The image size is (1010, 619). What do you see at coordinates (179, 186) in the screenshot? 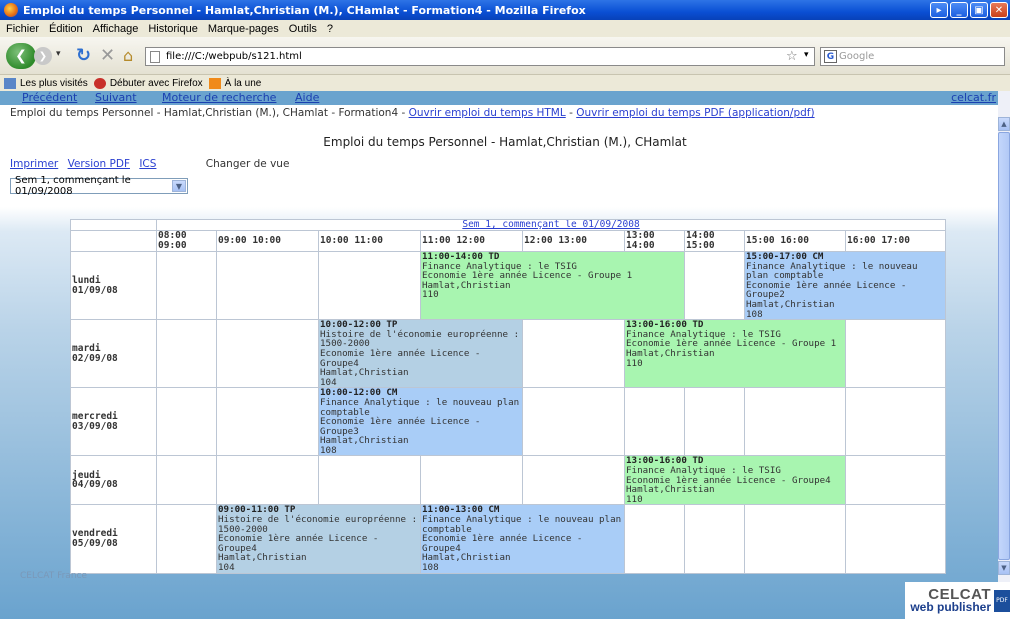
I see `chevron-down-icon: ▼` at bounding box center [179, 186].